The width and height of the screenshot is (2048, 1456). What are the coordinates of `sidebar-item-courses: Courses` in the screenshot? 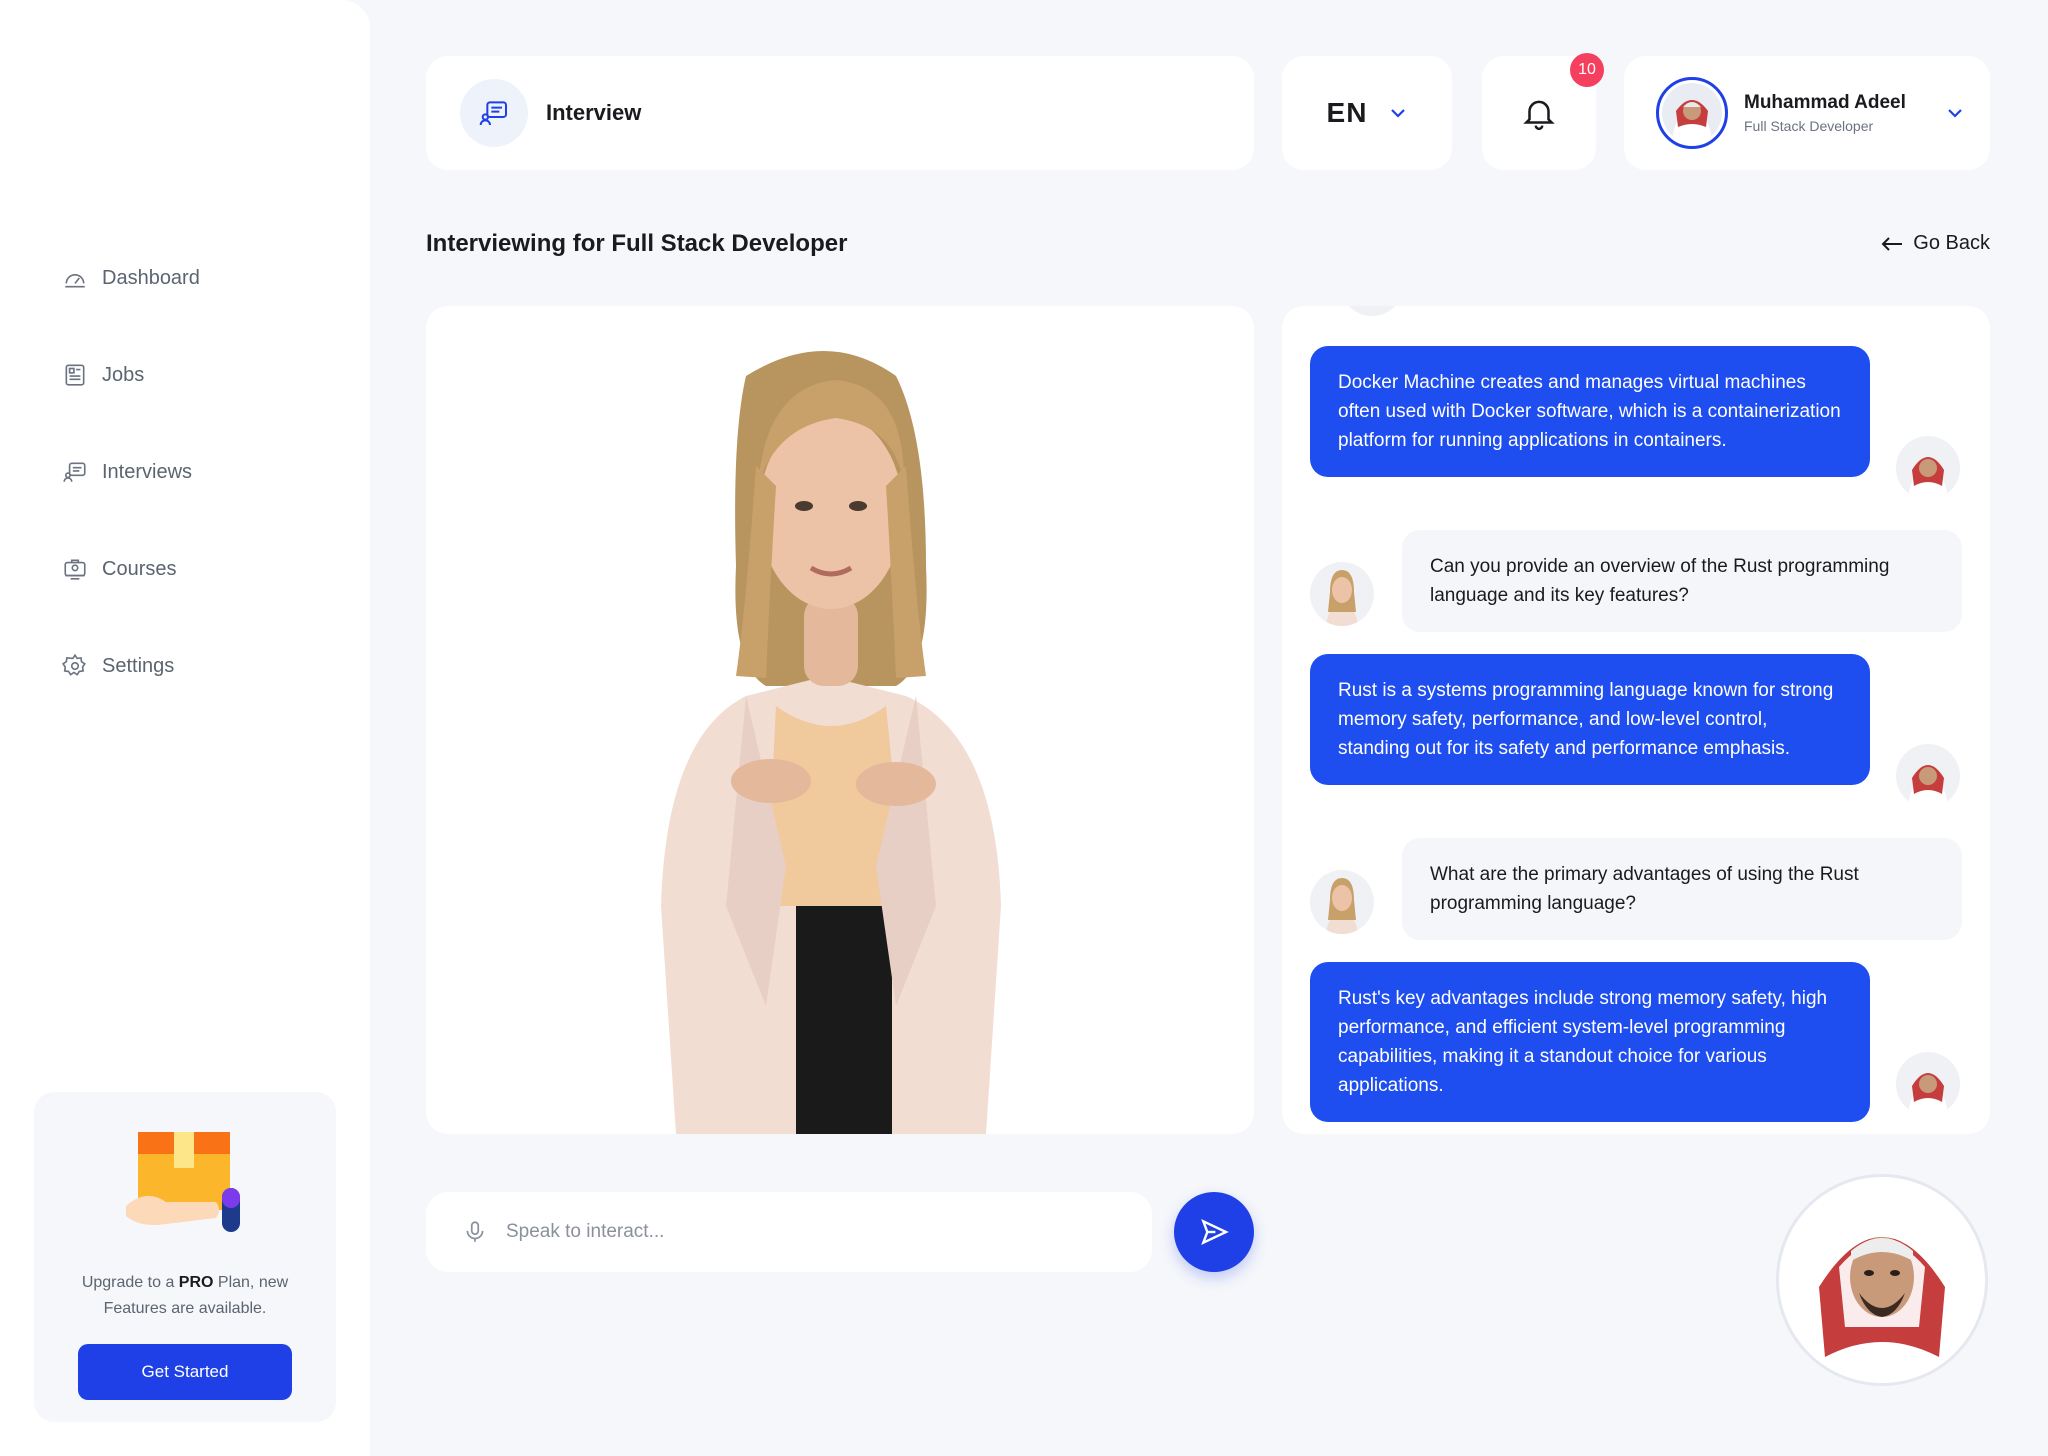 It's located at (131, 569).